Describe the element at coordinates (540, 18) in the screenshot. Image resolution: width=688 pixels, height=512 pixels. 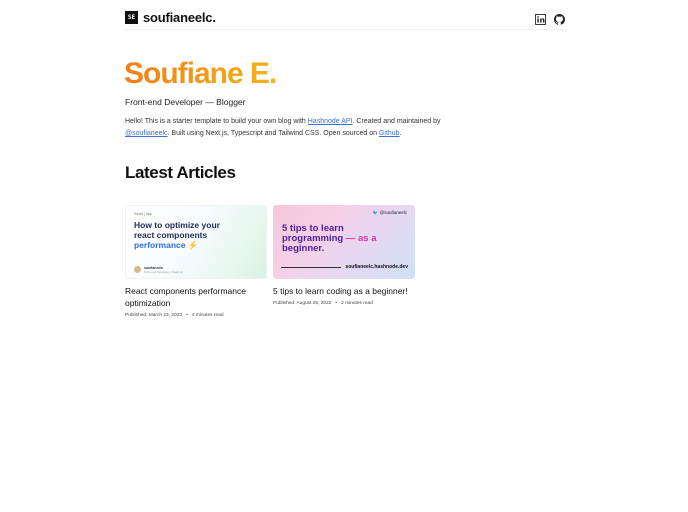
I see `linkedin-icon` at that location.